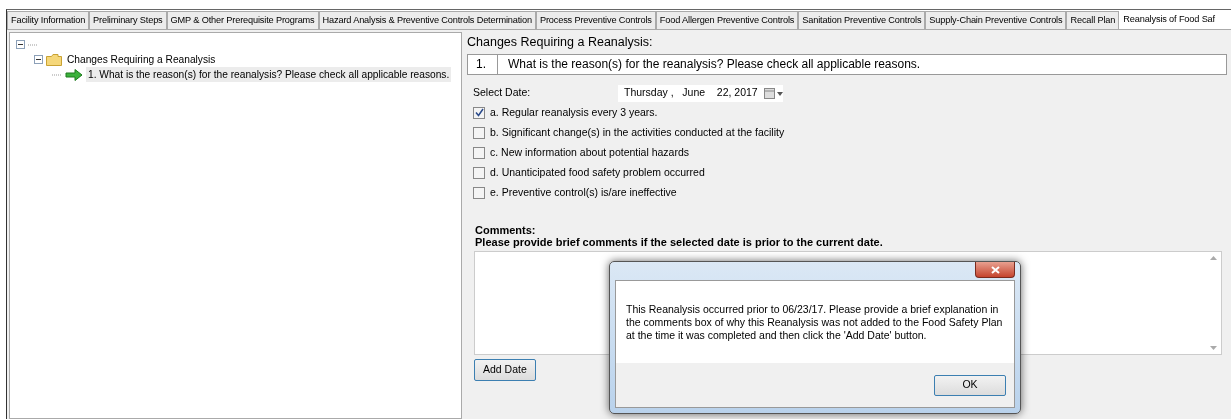 The image size is (1231, 419). What do you see at coordinates (679, 241) in the screenshot?
I see `comments-hint: Please provide brief comments if the selected date is prior to the current date.` at bounding box center [679, 241].